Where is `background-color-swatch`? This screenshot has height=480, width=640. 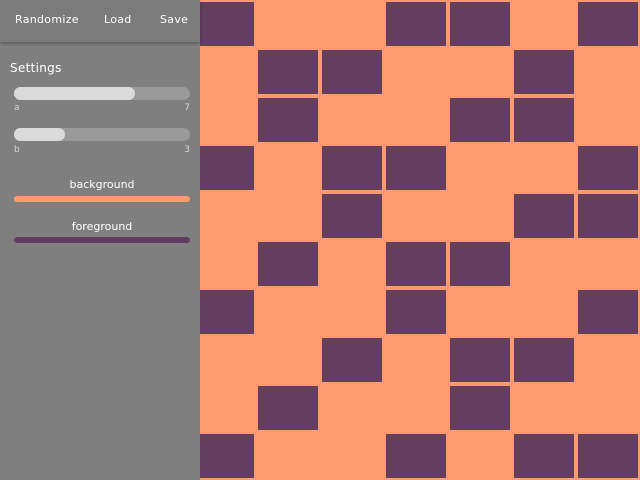
background-color-swatch is located at coordinates (102, 199).